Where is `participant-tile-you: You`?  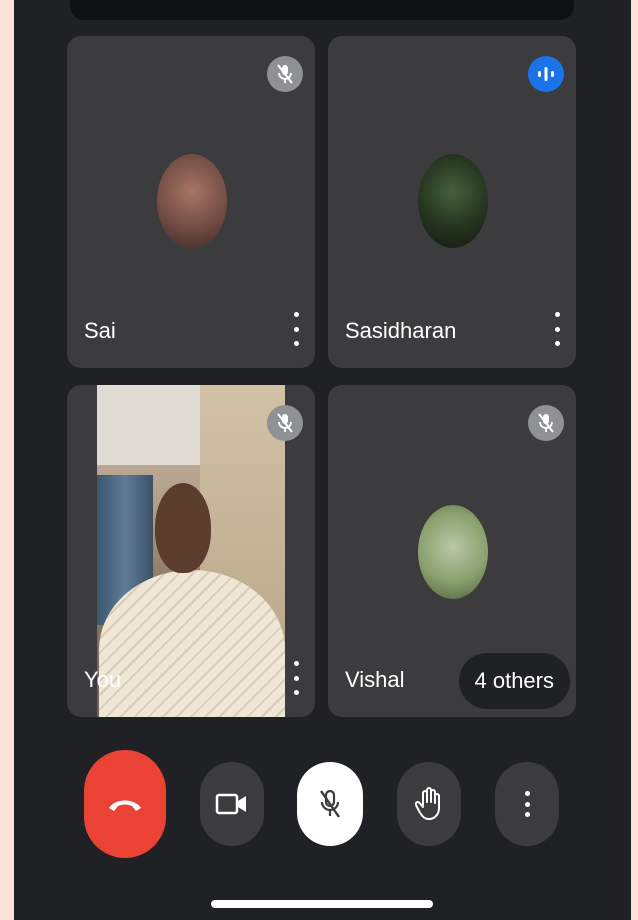
participant-tile-you: You is located at coordinates (191, 551).